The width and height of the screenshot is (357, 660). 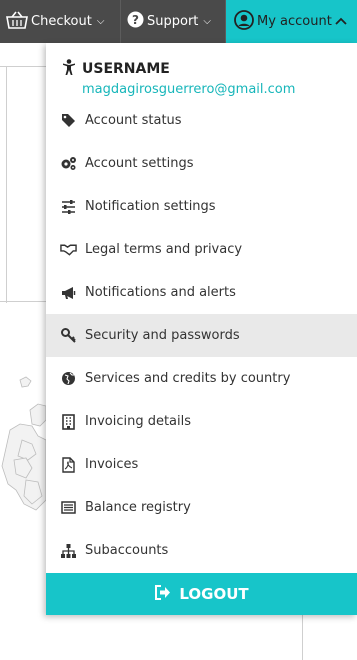 What do you see at coordinates (127, 550) in the screenshot?
I see `menu-item-label: Subaccounts` at bounding box center [127, 550].